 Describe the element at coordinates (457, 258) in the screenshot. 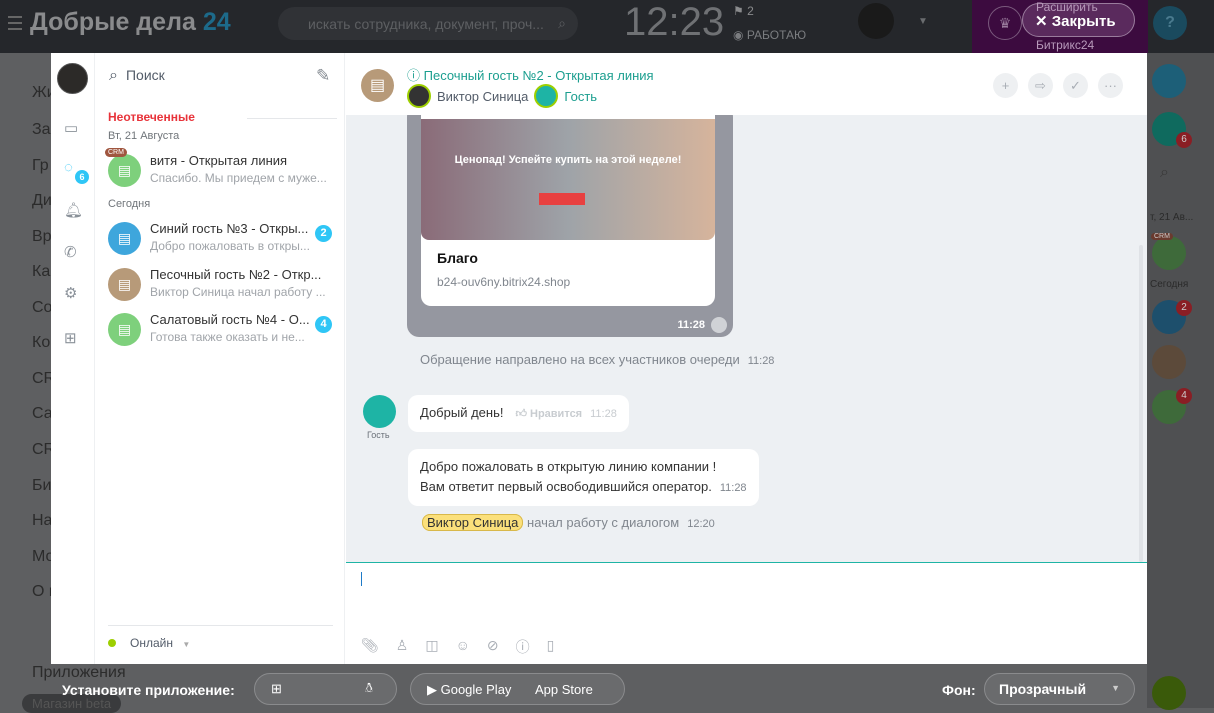

I see `card-title: Благо` at that location.